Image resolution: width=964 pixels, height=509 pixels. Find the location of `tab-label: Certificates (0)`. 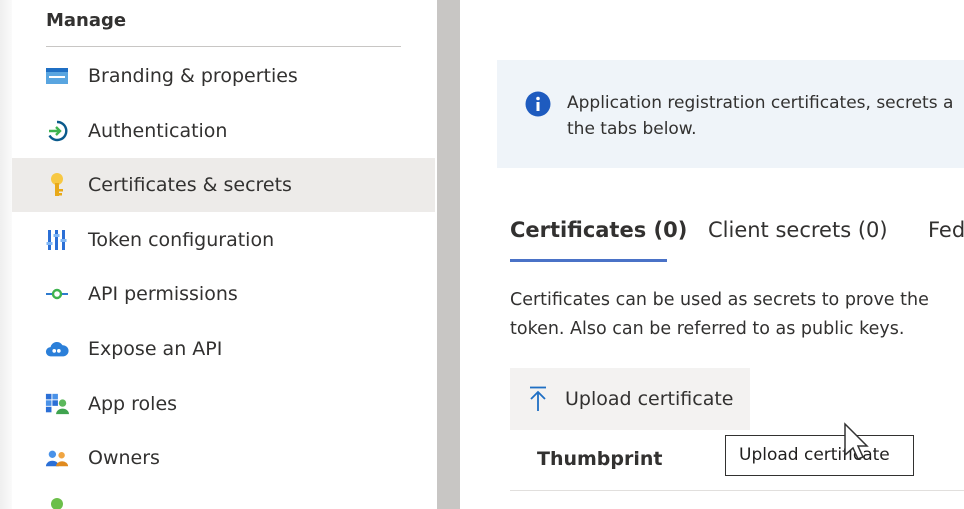

tab-label: Certificates (0) is located at coordinates (599, 230).